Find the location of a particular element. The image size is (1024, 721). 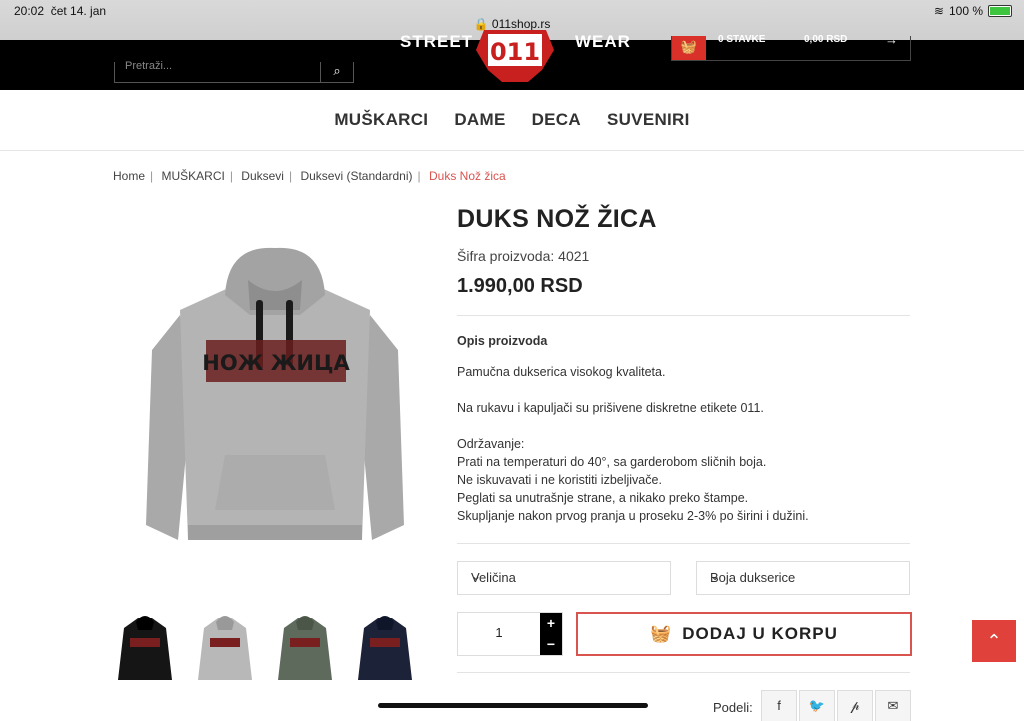

increment-button: + is located at coordinates (551, 623).